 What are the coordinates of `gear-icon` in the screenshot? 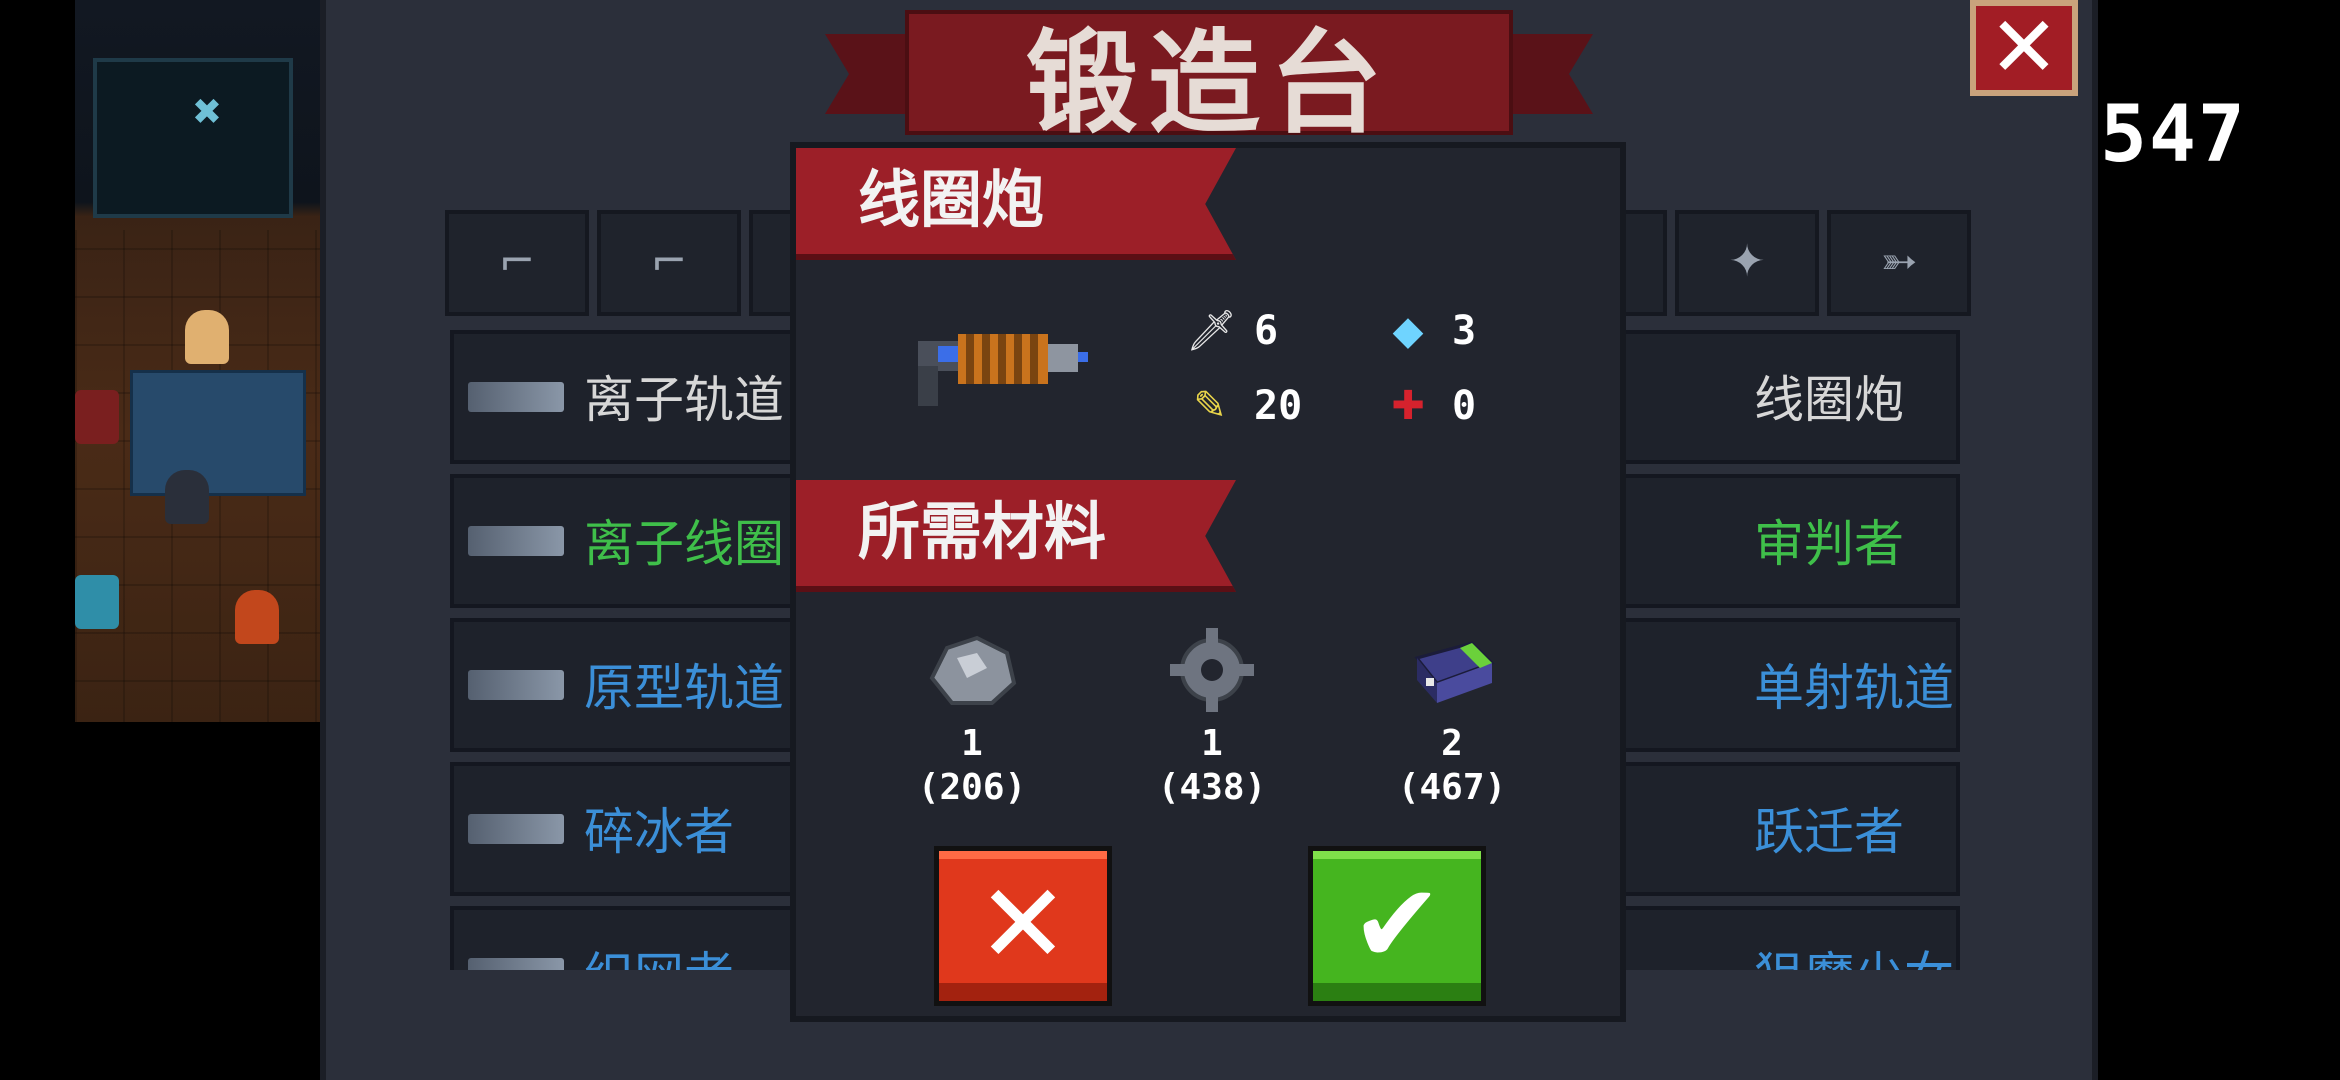 It's located at (1212, 670).